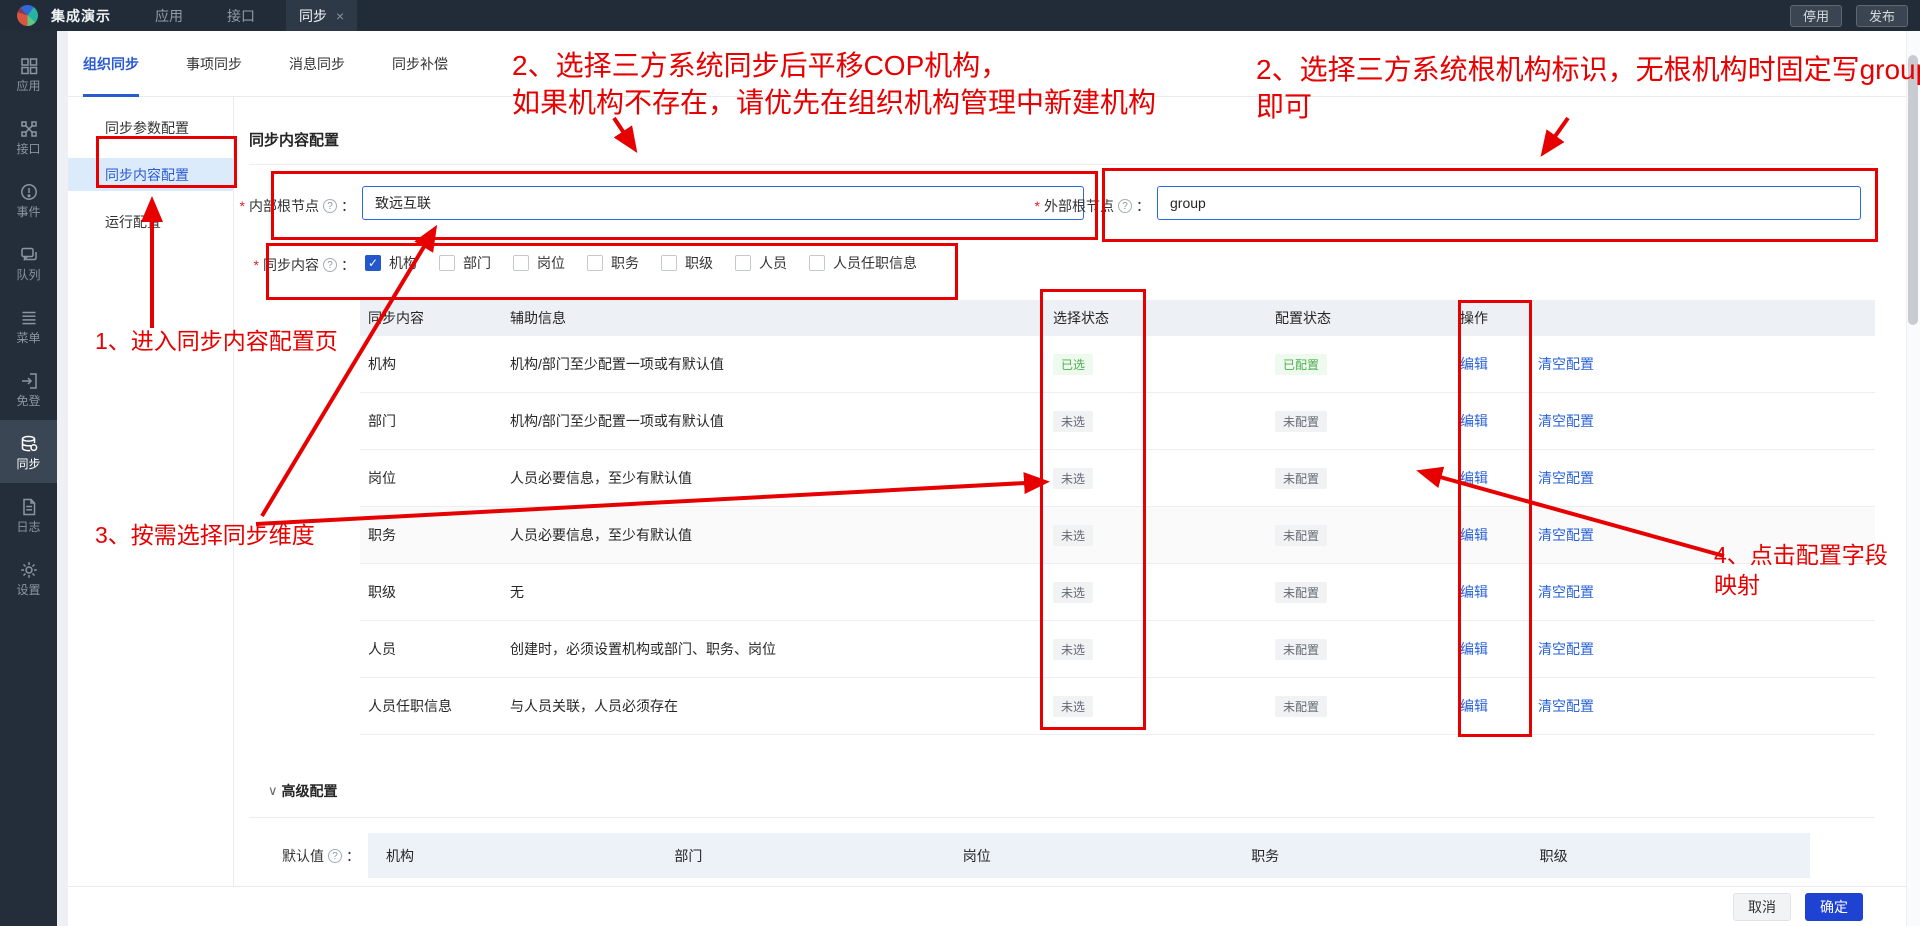  Describe the element at coordinates (1588, 88) in the screenshot. I see `annotation-step2-right: 2、选择三方系统根机构标识，无根机构时固定写group 即可` at that location.